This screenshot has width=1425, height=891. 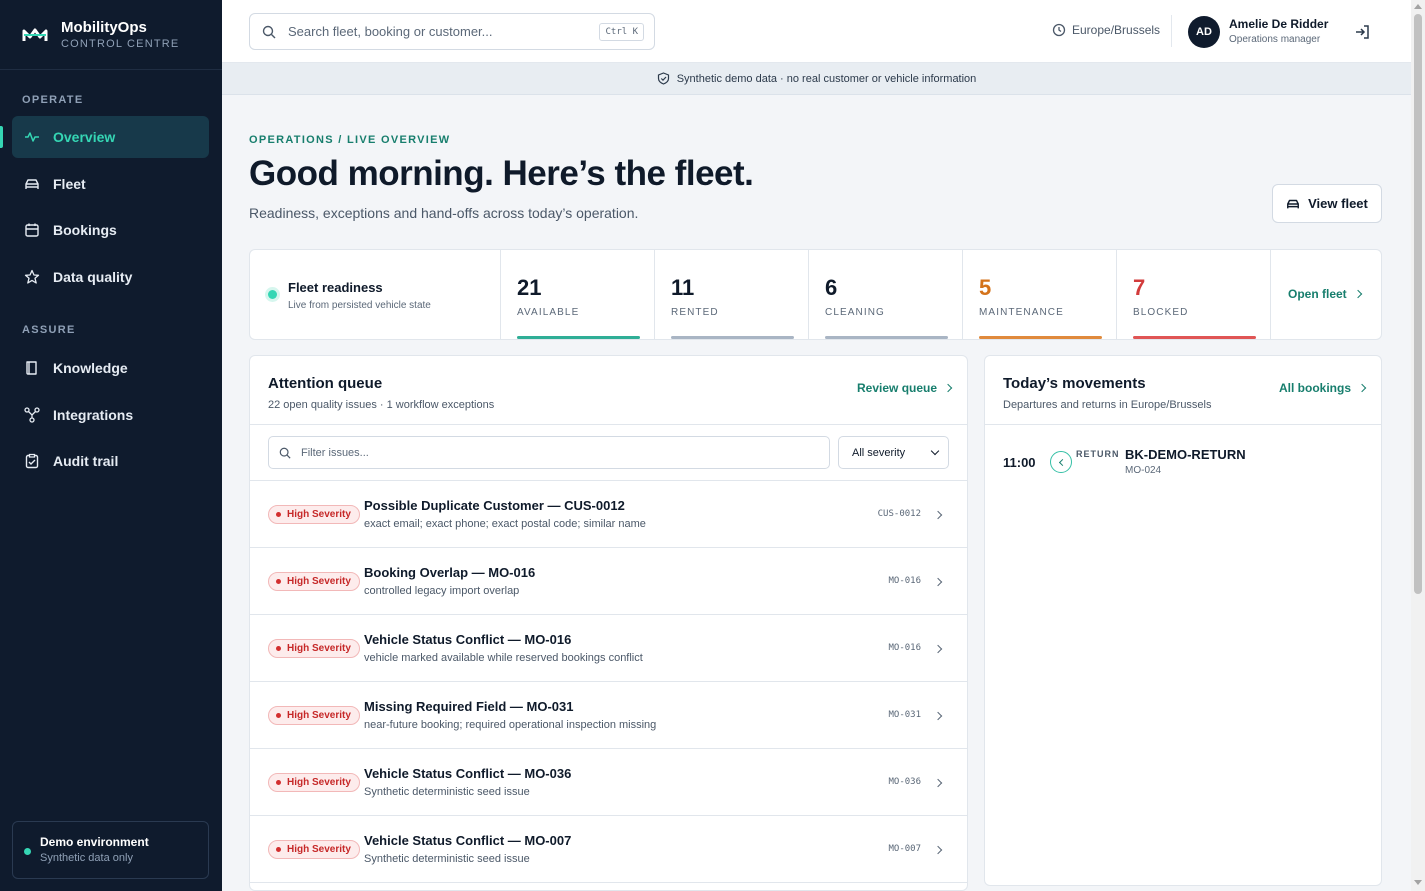 What do you see at coordinates (1074, 383) in the screenshot?
I see `movements-title: Today’s movements` at bounding box center [1074, 383].